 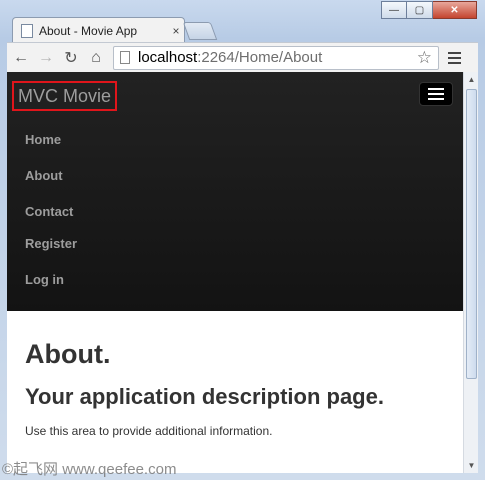 I want to click on address-bar: localhost:2264/Home/About ☆, so click(x=276, y=57).